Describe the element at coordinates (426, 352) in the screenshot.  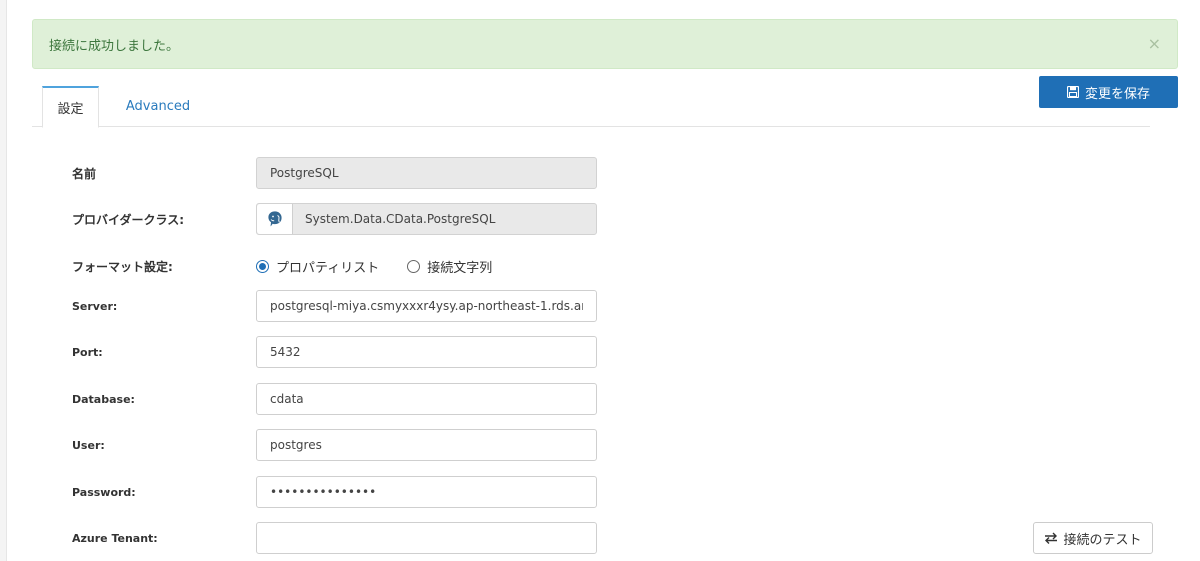
I see `port-input` at that location.